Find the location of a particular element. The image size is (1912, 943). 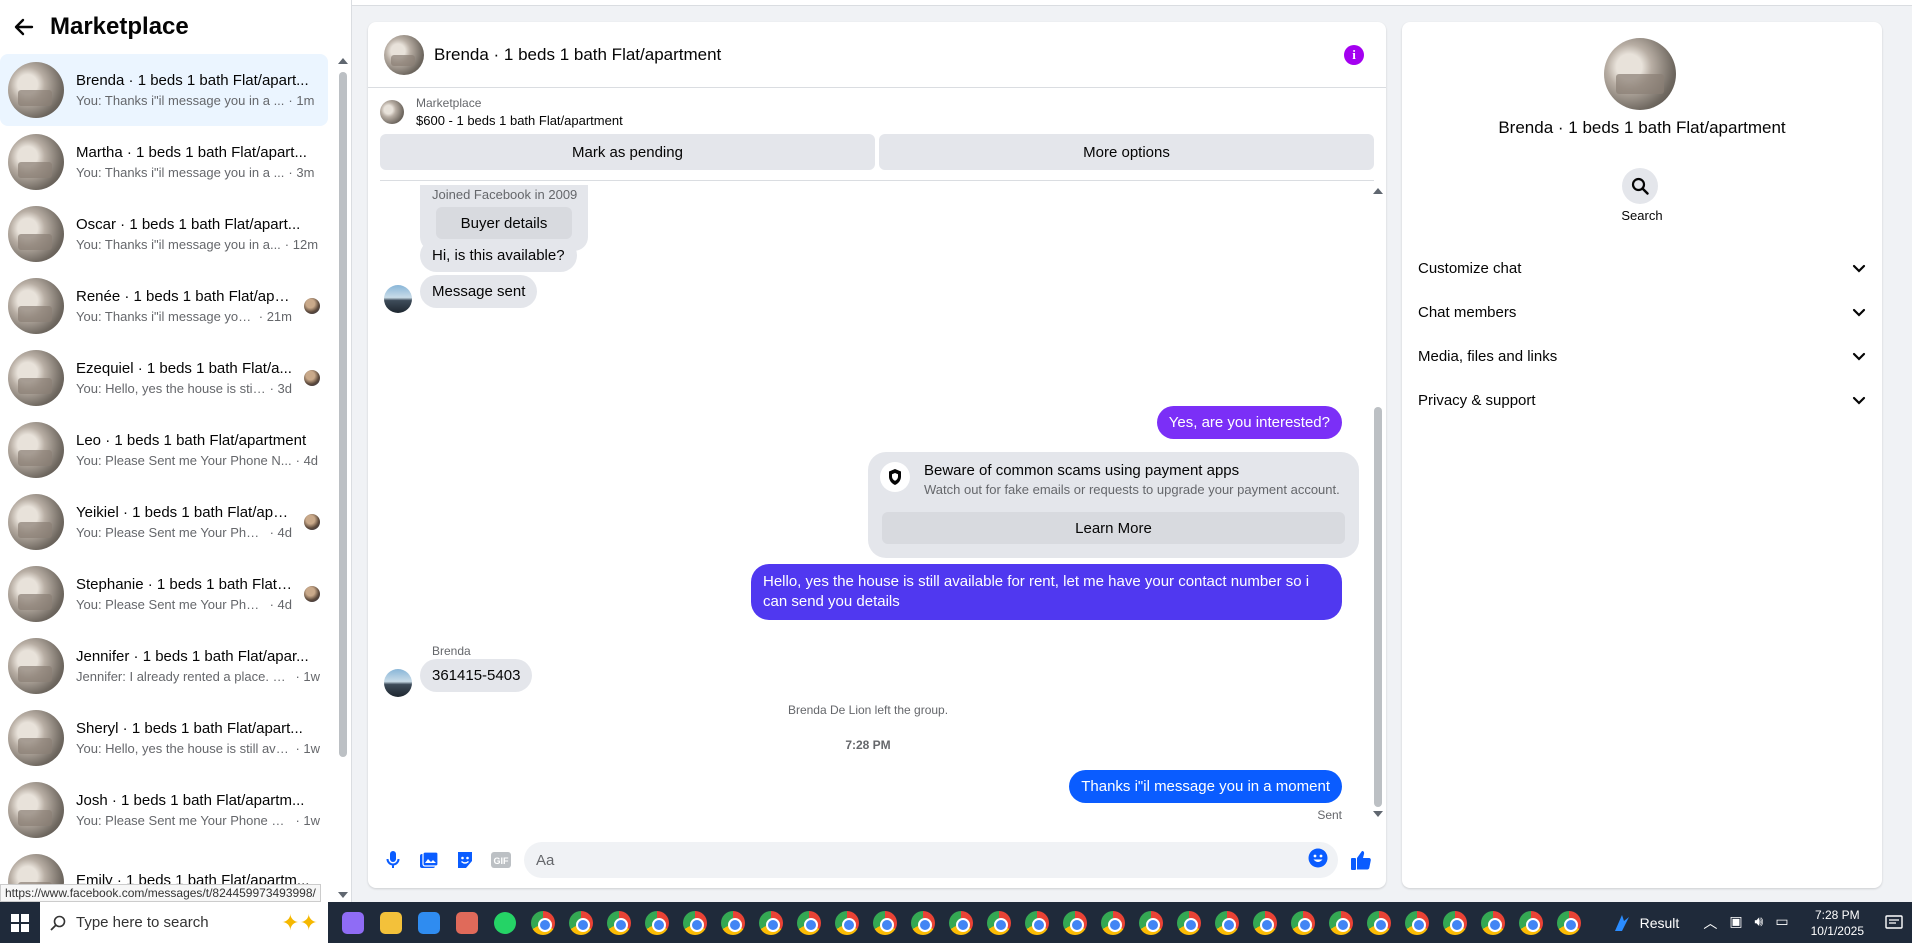

photo-icon is located at coordinates (429, 860).